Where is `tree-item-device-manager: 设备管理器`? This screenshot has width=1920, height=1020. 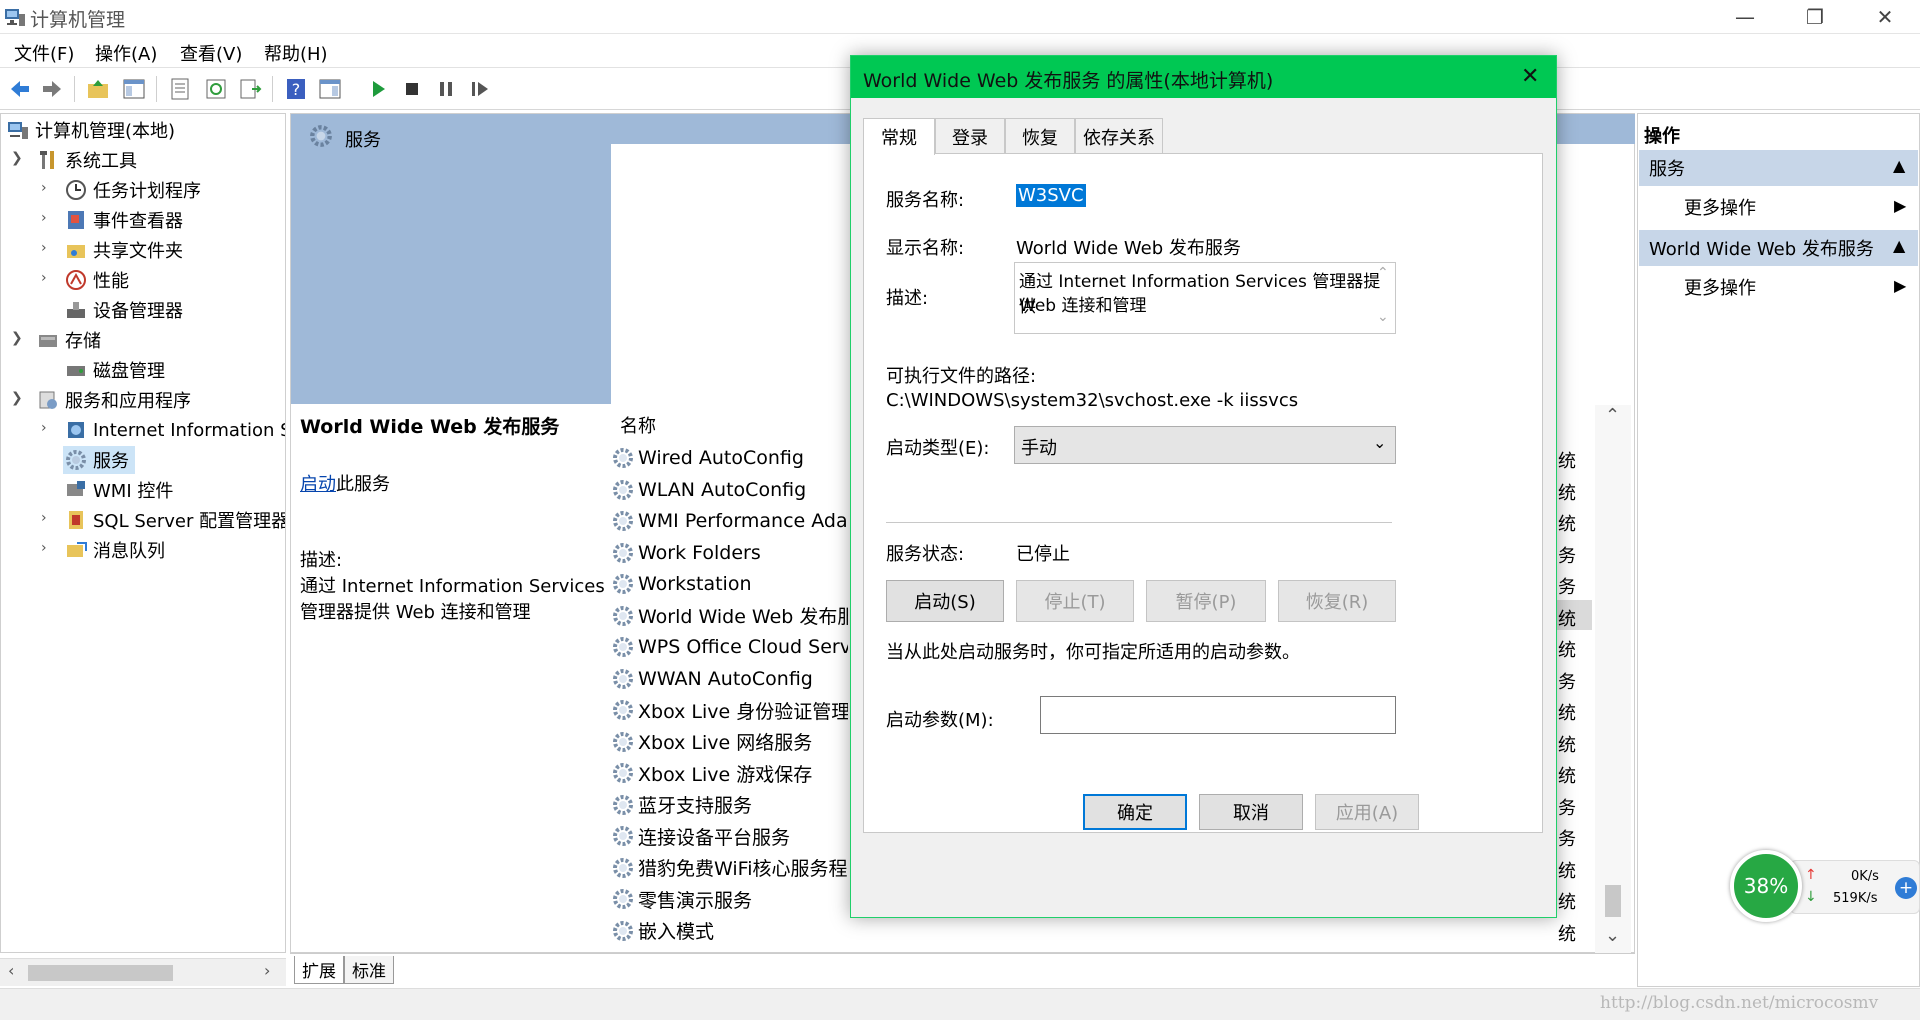
tree-item-device-manager: 设备管理器 is located at coordinates (124, 310).